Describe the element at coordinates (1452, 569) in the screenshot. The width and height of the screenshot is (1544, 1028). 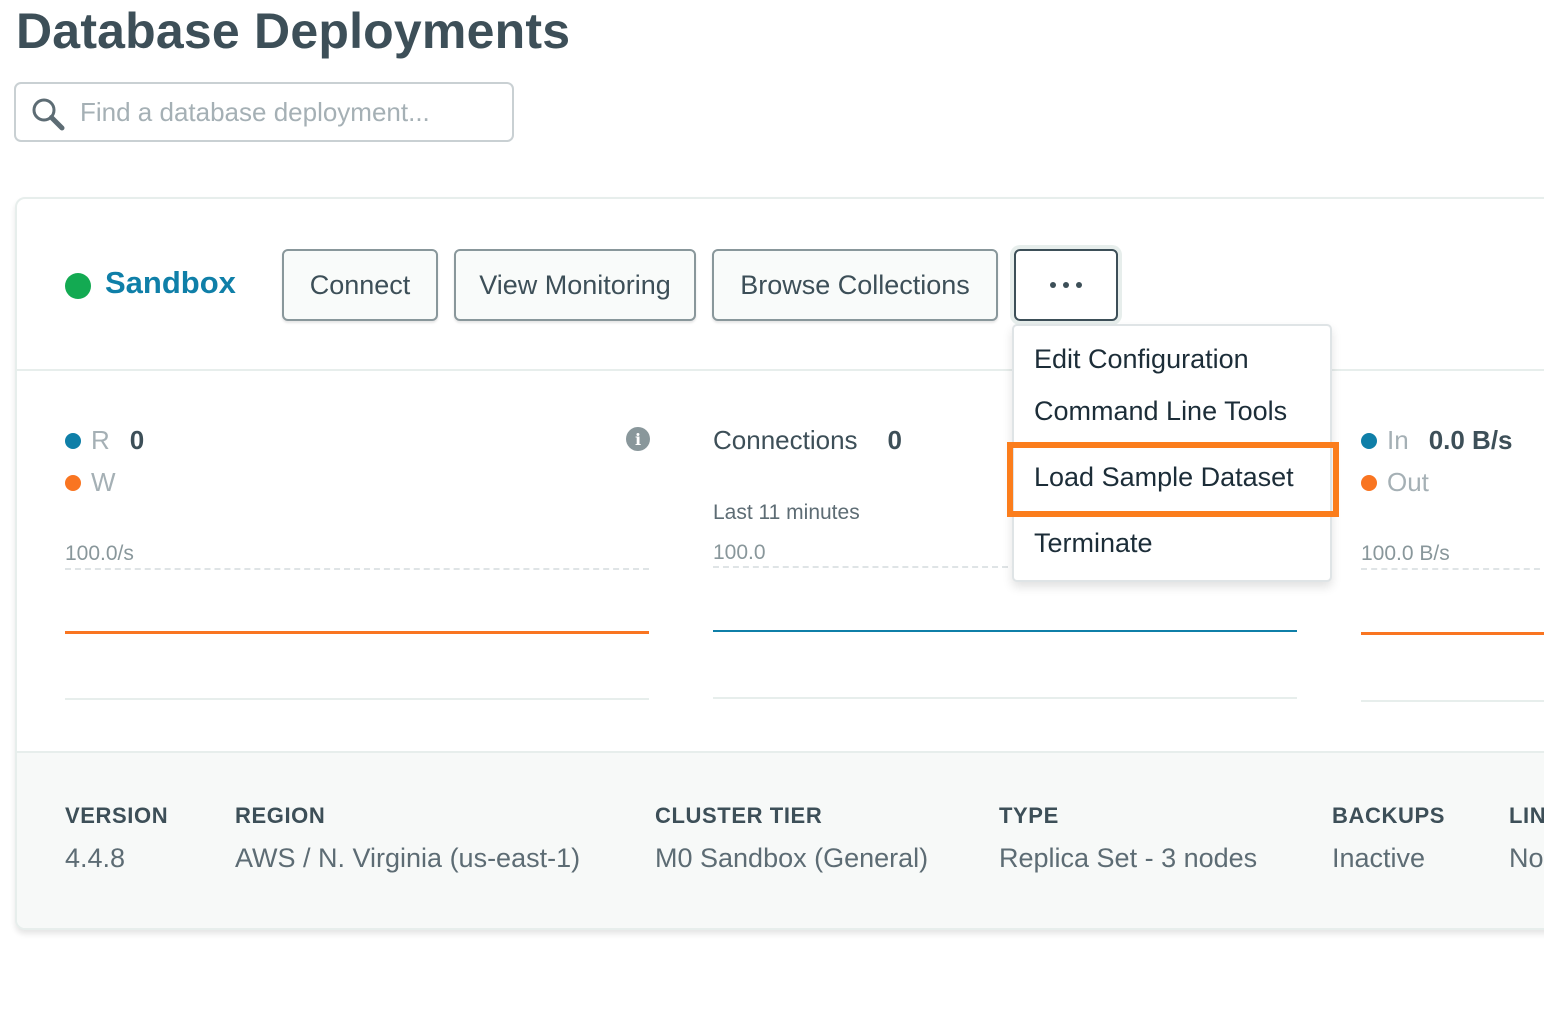
I see `network-max-gridline` at that location.